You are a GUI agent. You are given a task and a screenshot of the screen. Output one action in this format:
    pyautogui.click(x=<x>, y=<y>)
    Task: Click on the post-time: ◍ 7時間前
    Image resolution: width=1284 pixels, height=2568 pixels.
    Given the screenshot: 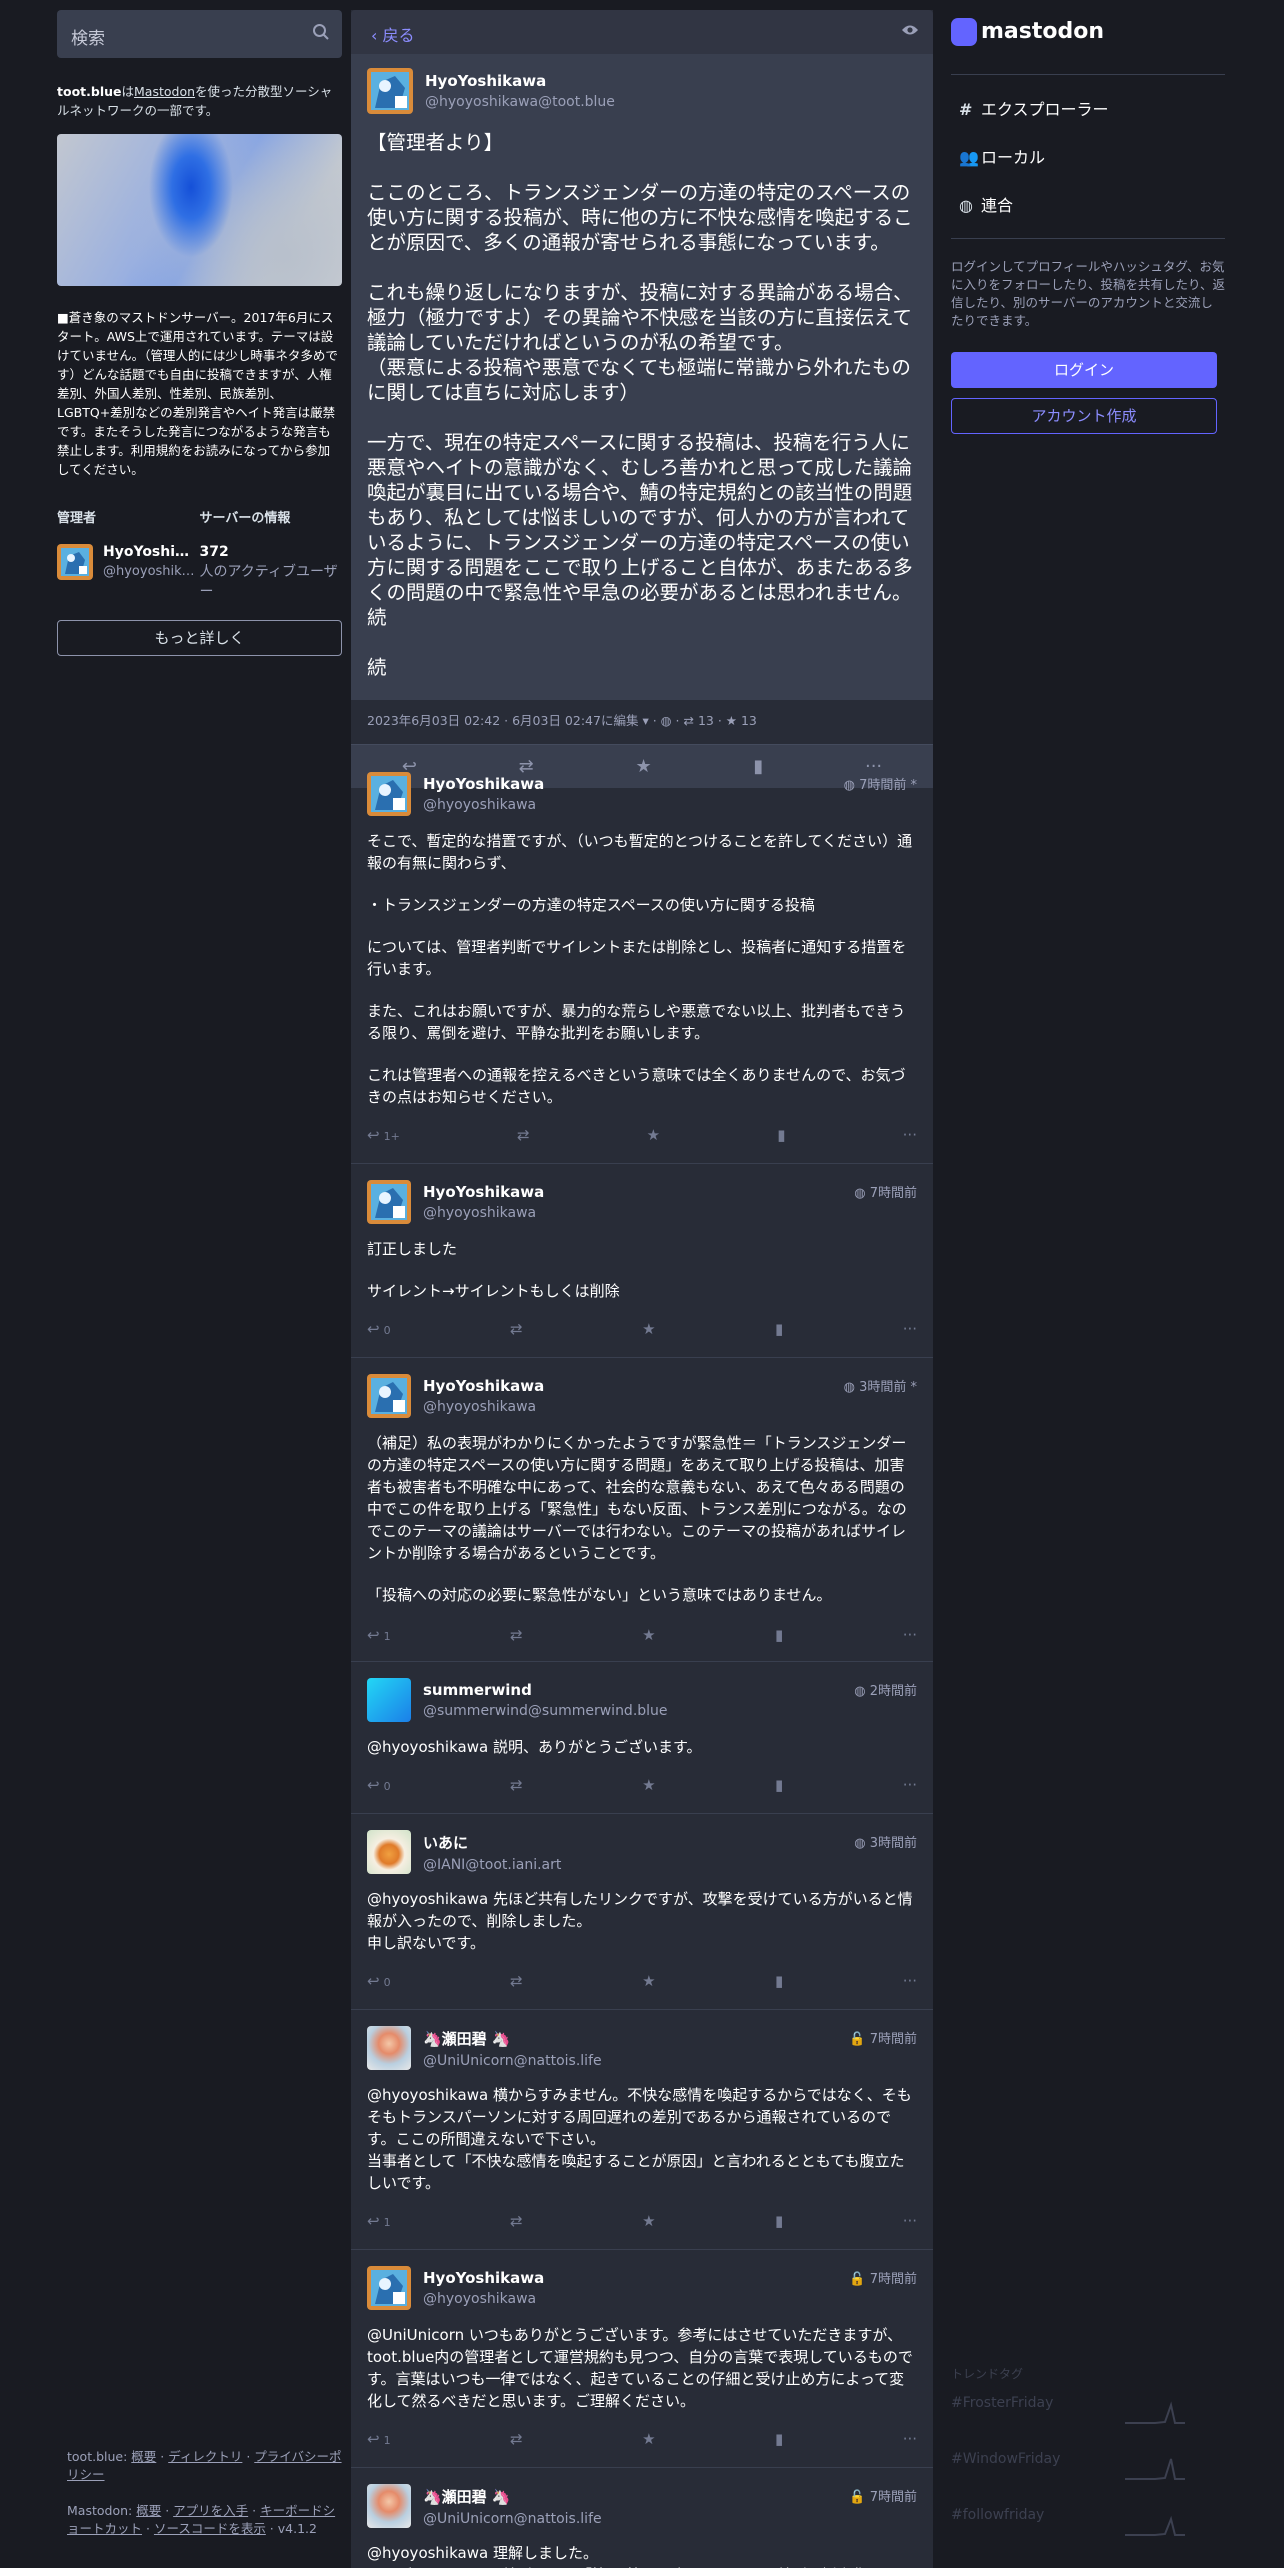 What is the action you would take?
    pyautogui.click(x=885, y=1191)
    